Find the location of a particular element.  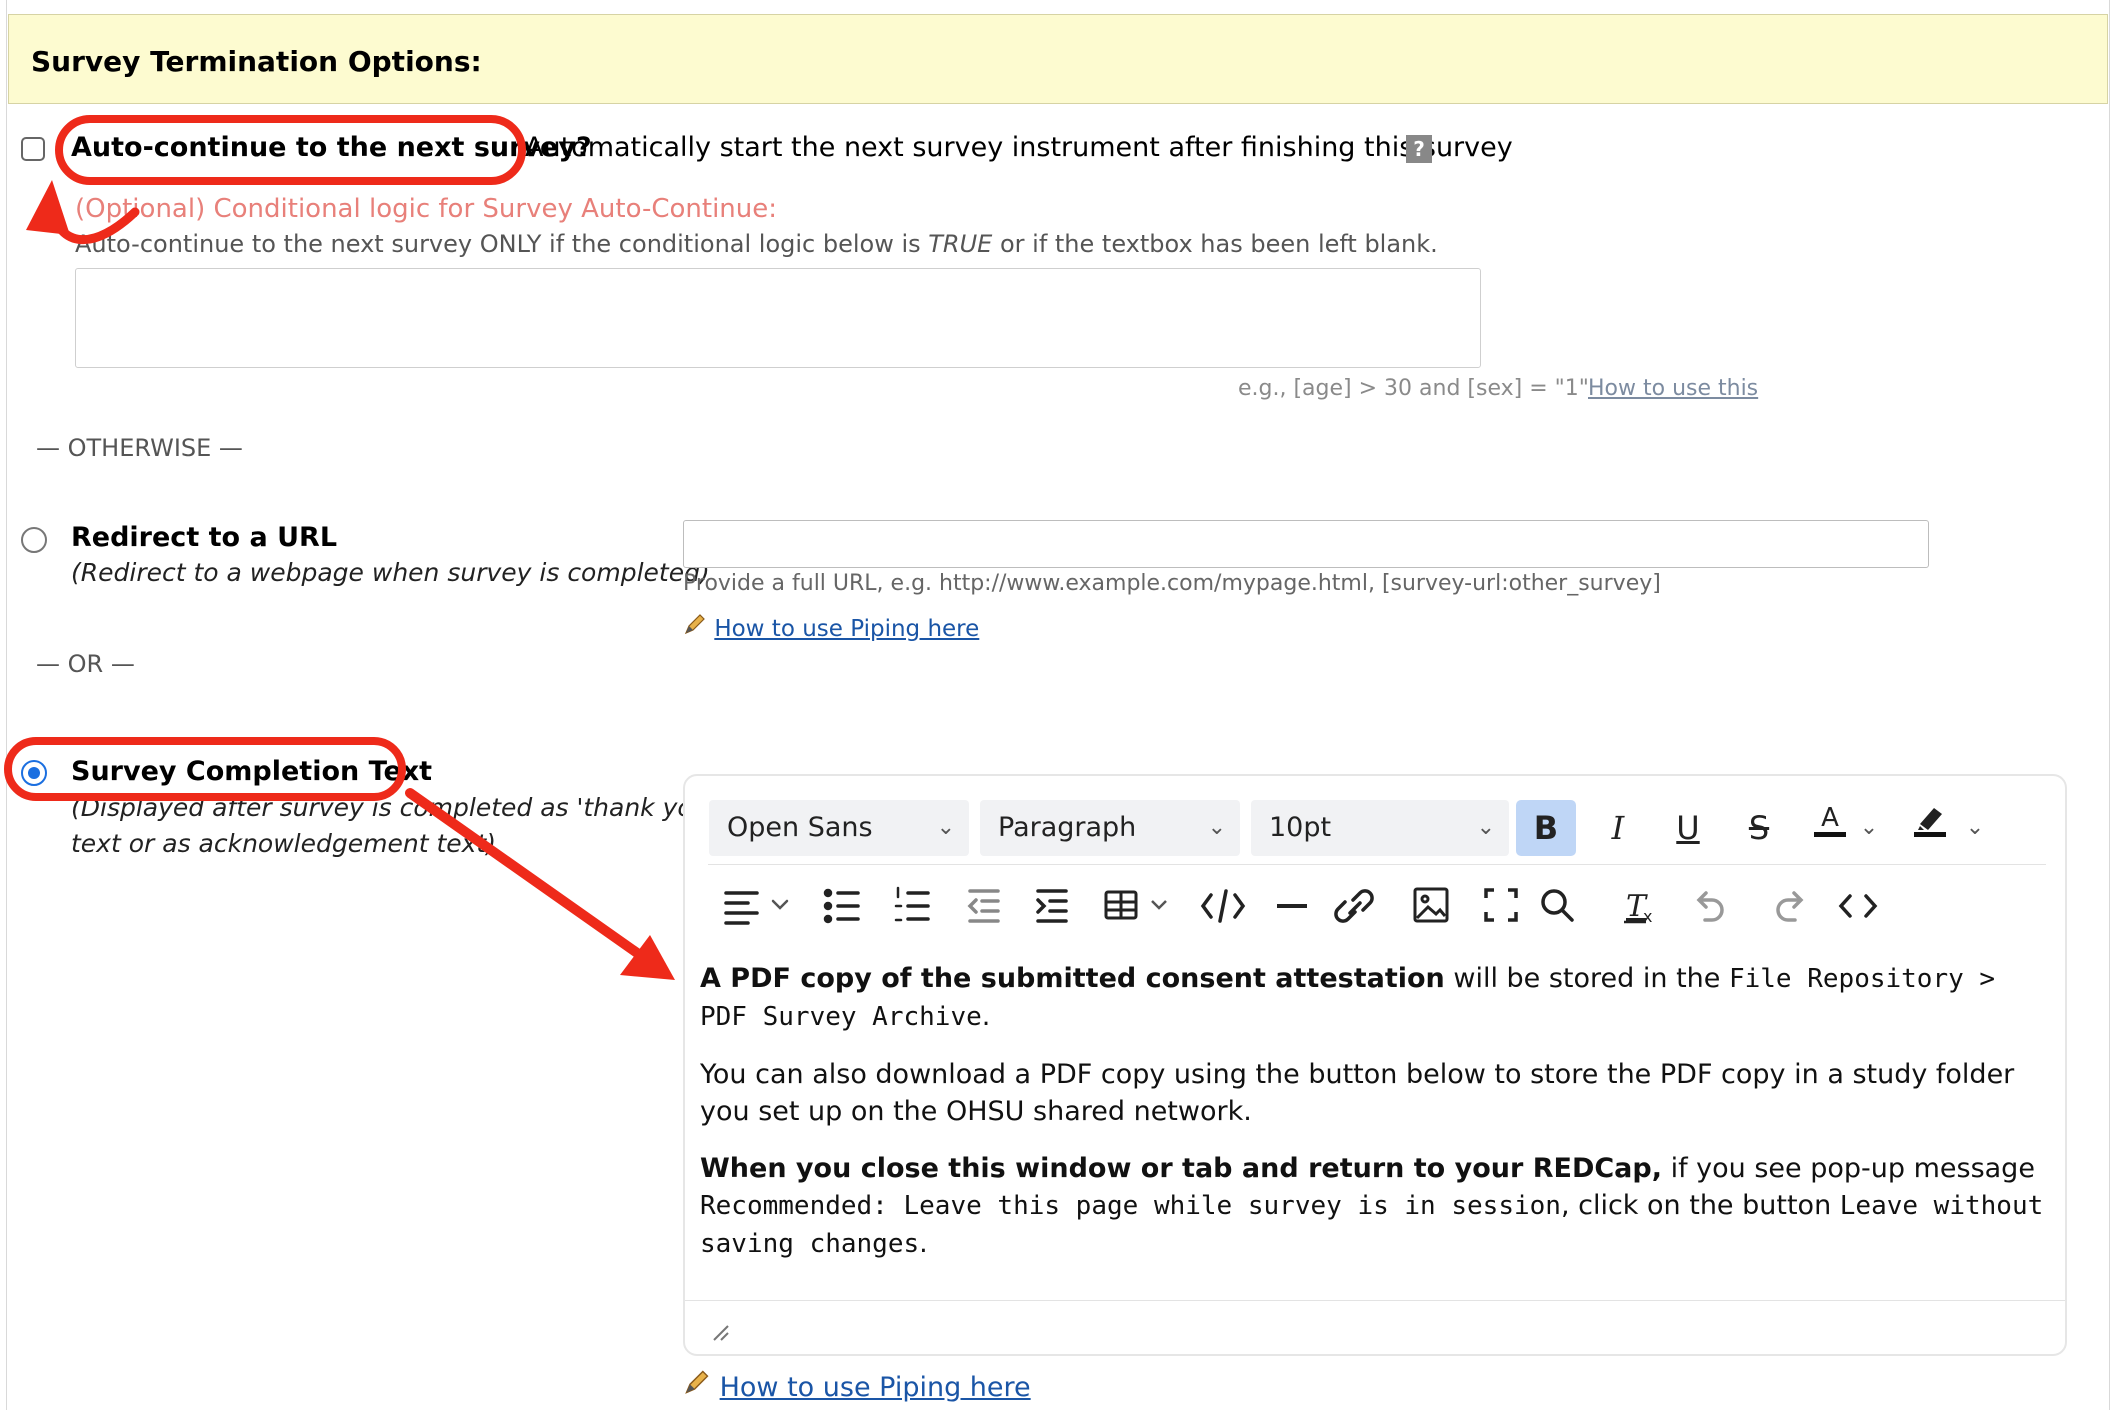

p3-text-2: , click on the button is located at coordinates (1700, 1205).